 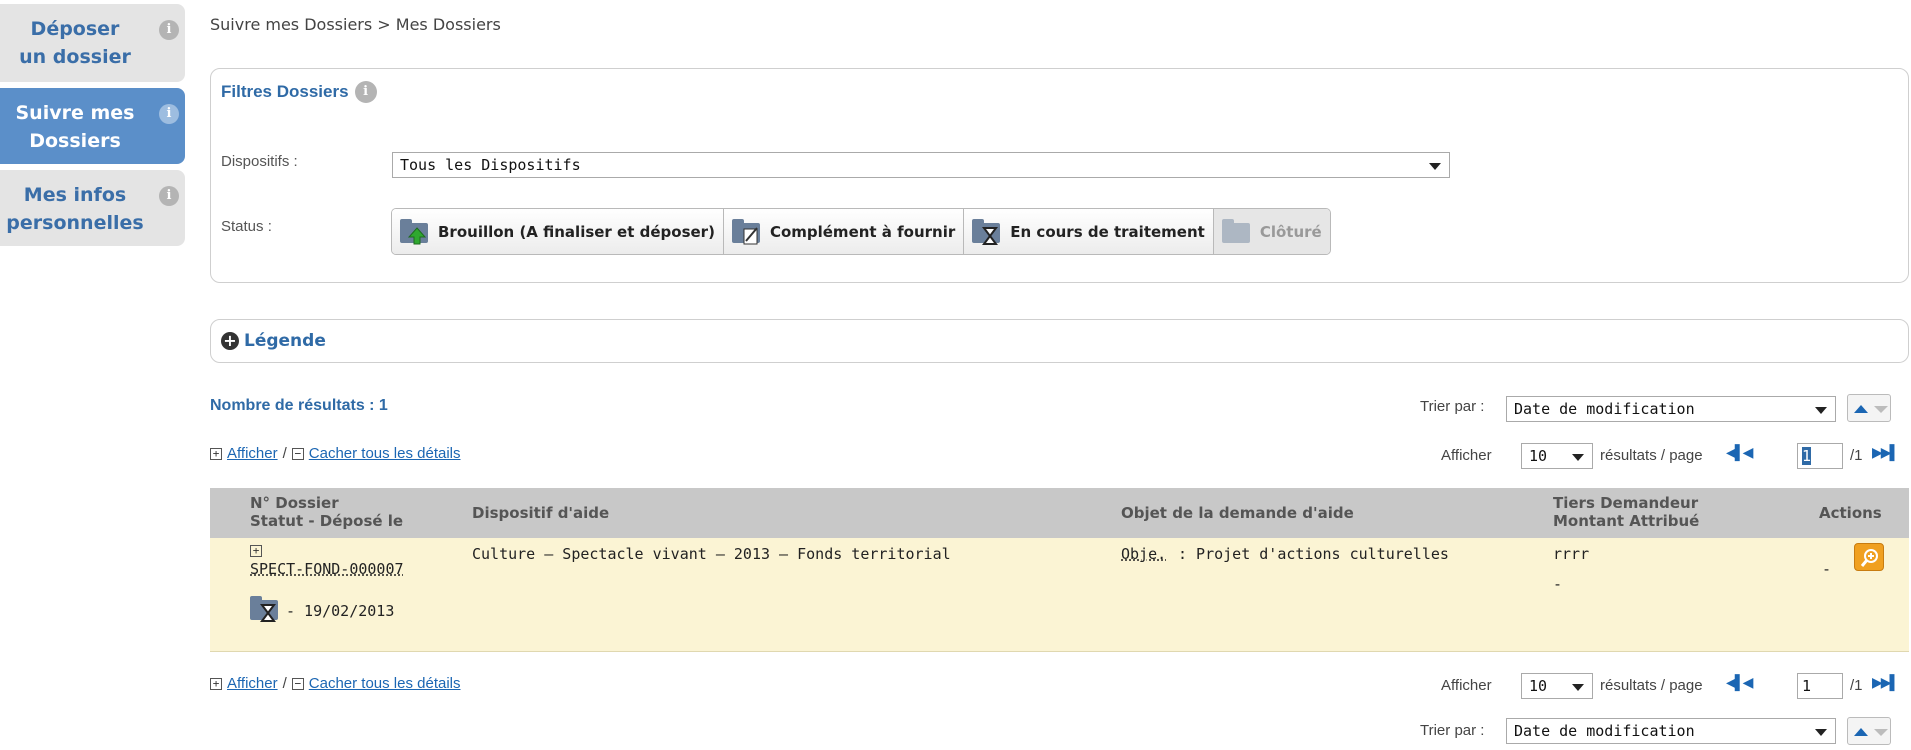 What do you see at coordinates (1236, 231) in the screenshot?
I see `folder-closed-icon` at bounding box center [1236, 231].